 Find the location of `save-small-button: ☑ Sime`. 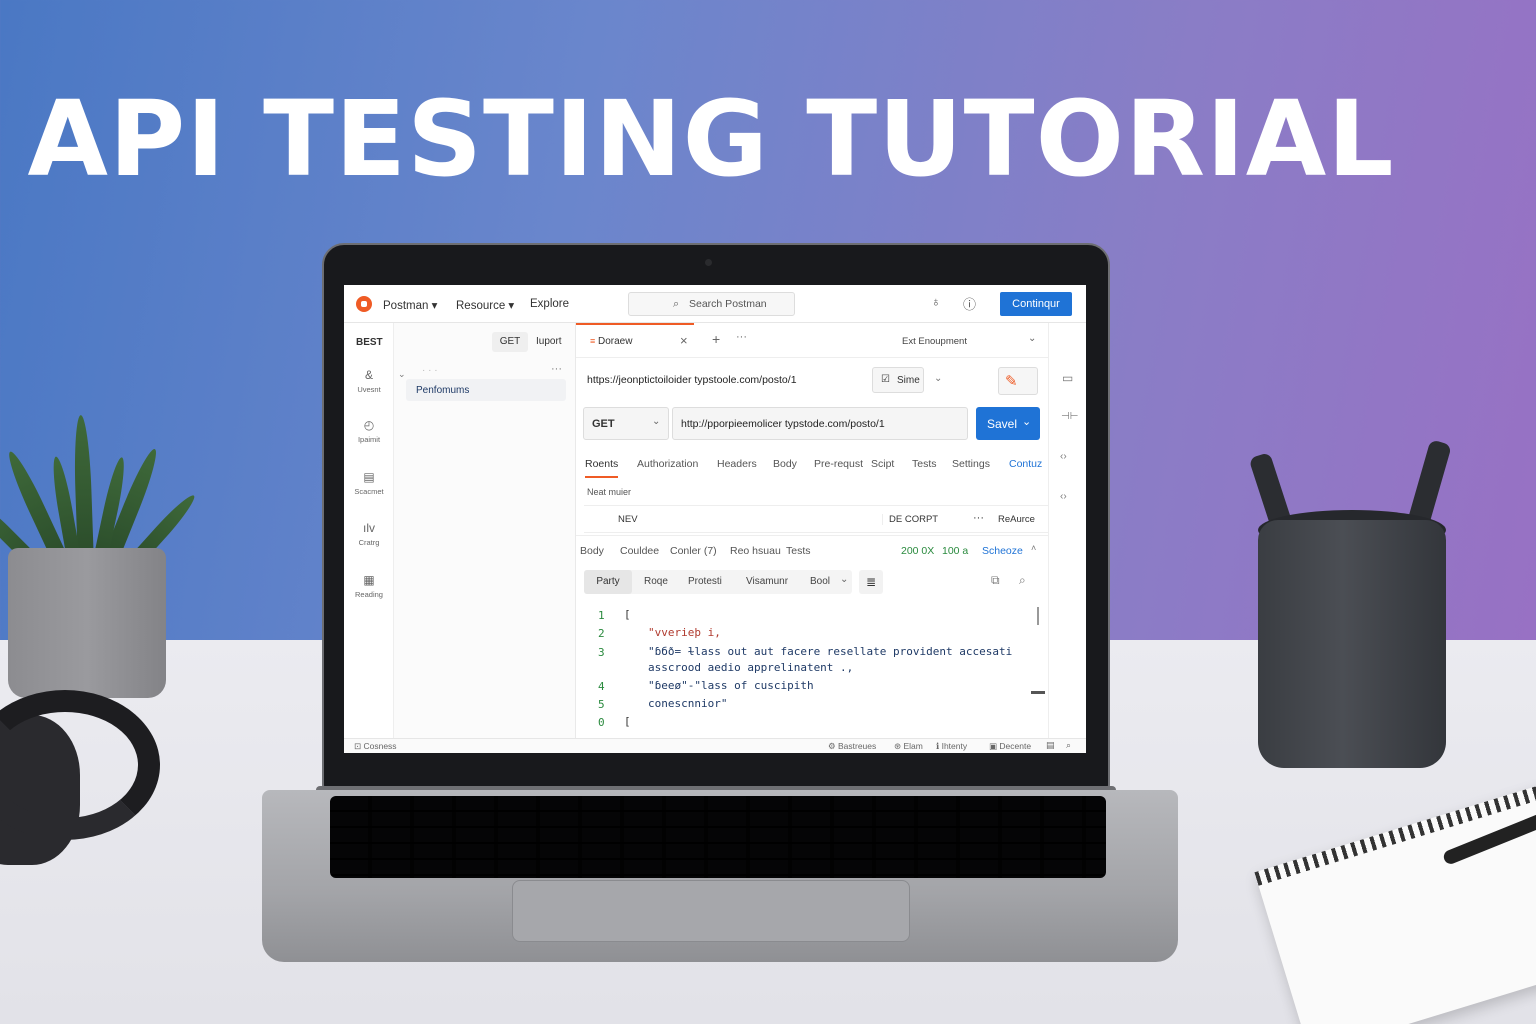

save-small-button: ☑ Sime is located at coordinates (898, 380).